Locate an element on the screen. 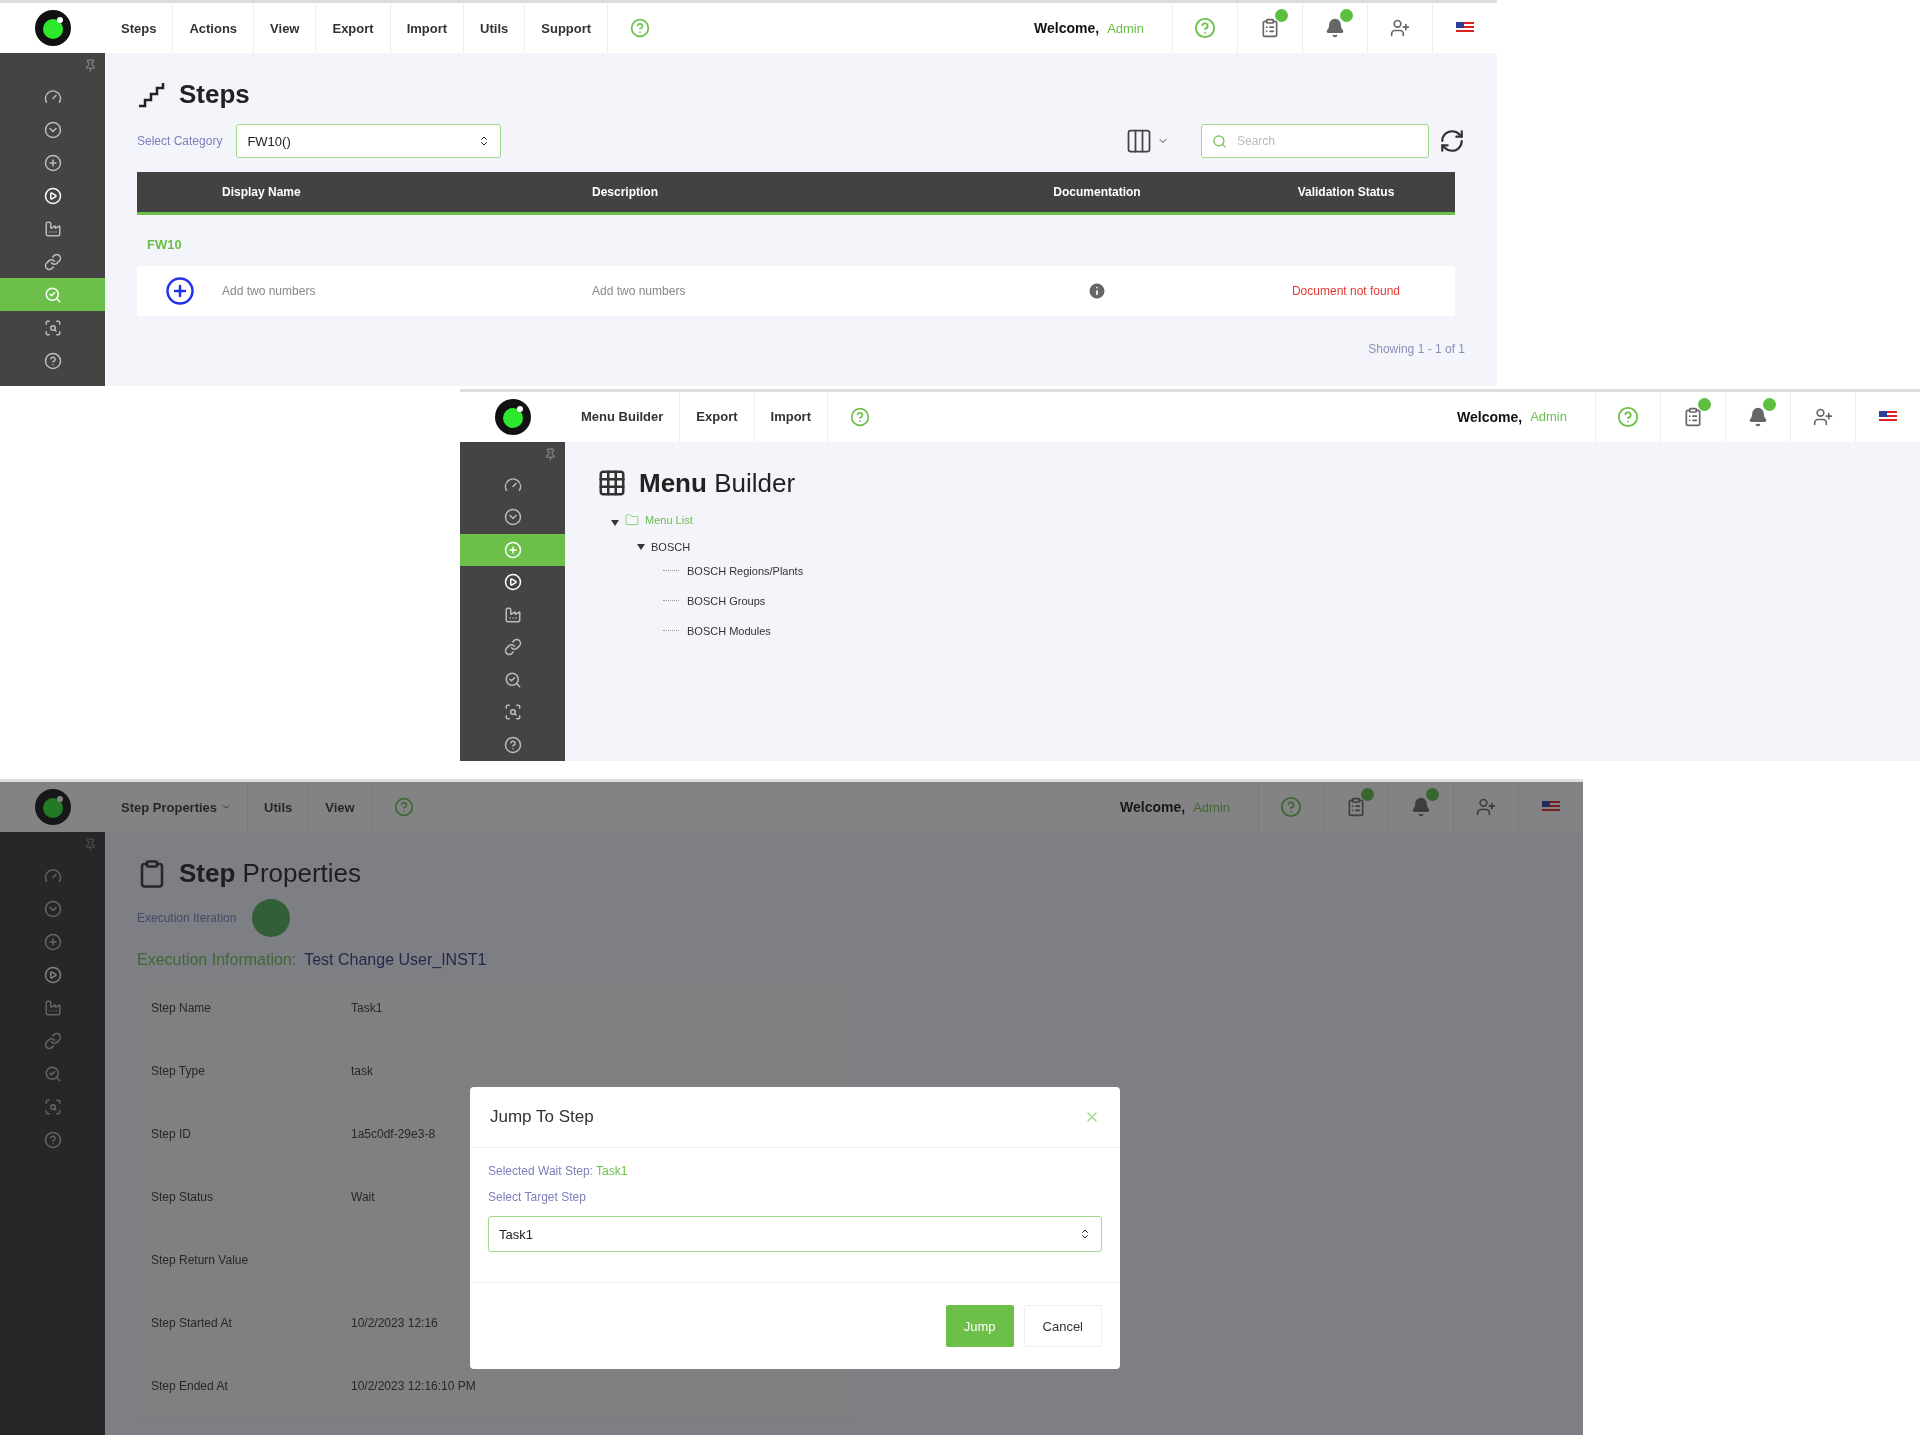 The width and height of the screenshot is (1920, 1435). property-value: 10/2/2023 12:16 is located at coordinates (394, 1323).